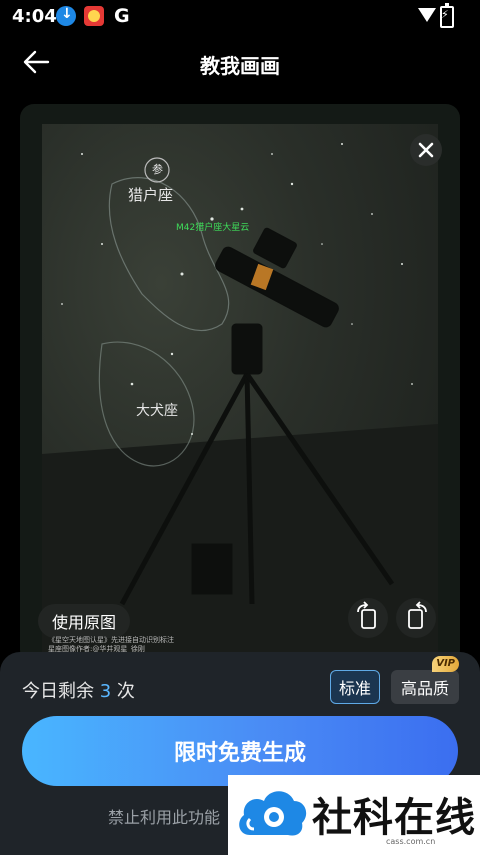 This screenshot has width=480, height=855. I want to click on rotate-left-icon, so click(366, 615).